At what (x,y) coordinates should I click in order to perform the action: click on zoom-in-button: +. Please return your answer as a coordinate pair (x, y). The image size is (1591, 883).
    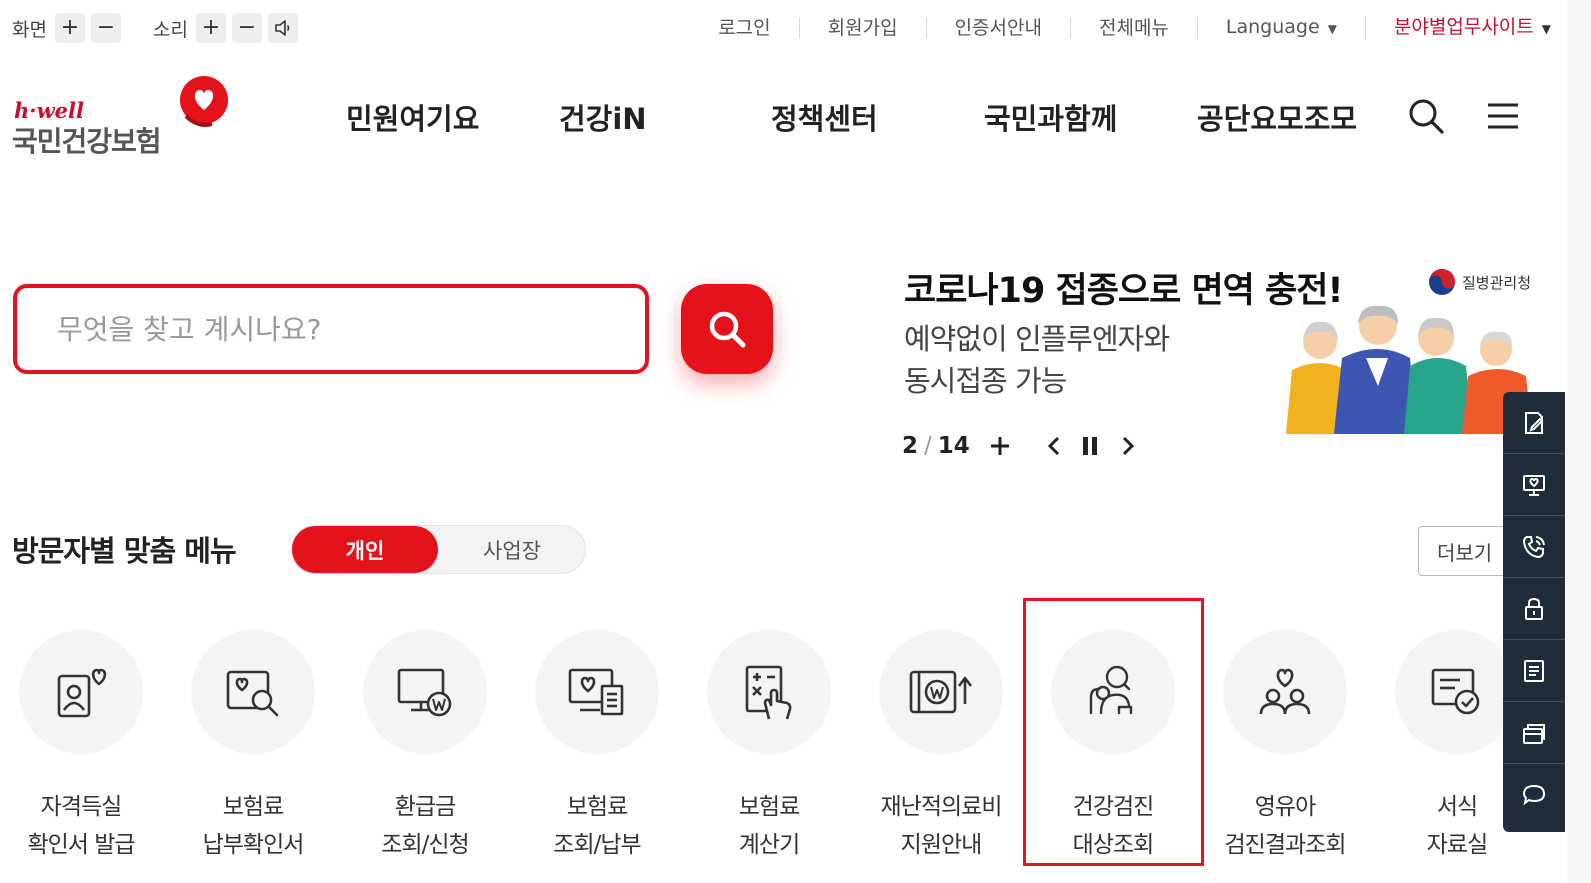
    Looking at the image, I should click on (69, 28).